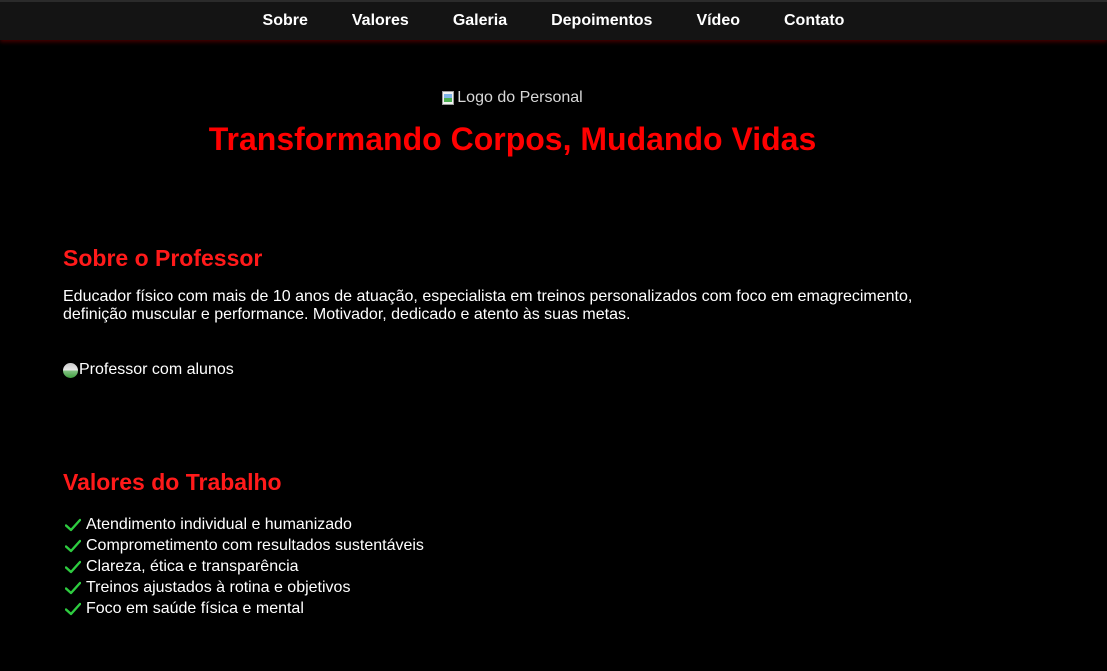 This screenshot has width=1107, height=671. Describe the element at coordinates (512, 139) in the screenshot. I see `hero-title: Transformando Corpos, Mudando Vidas` at that location.